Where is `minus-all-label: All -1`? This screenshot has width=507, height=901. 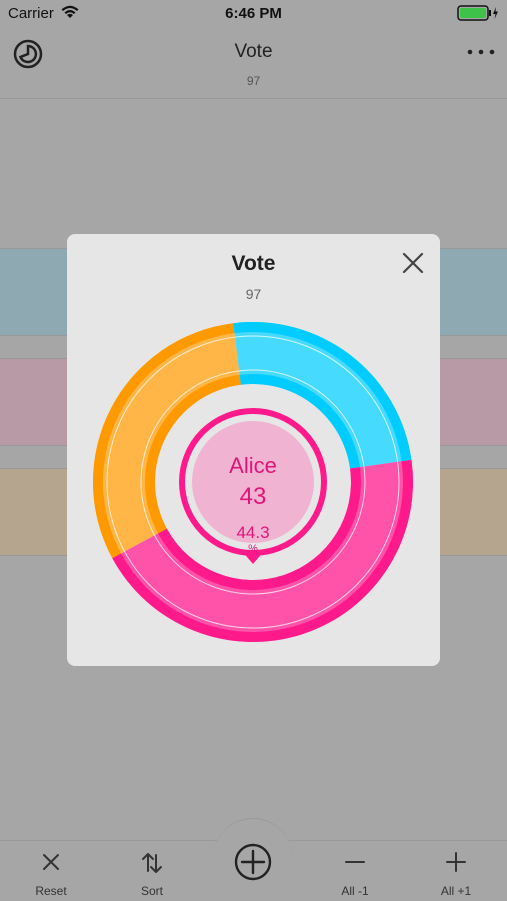
minus-all-label: All -1 is located at coordinates (355, 891).